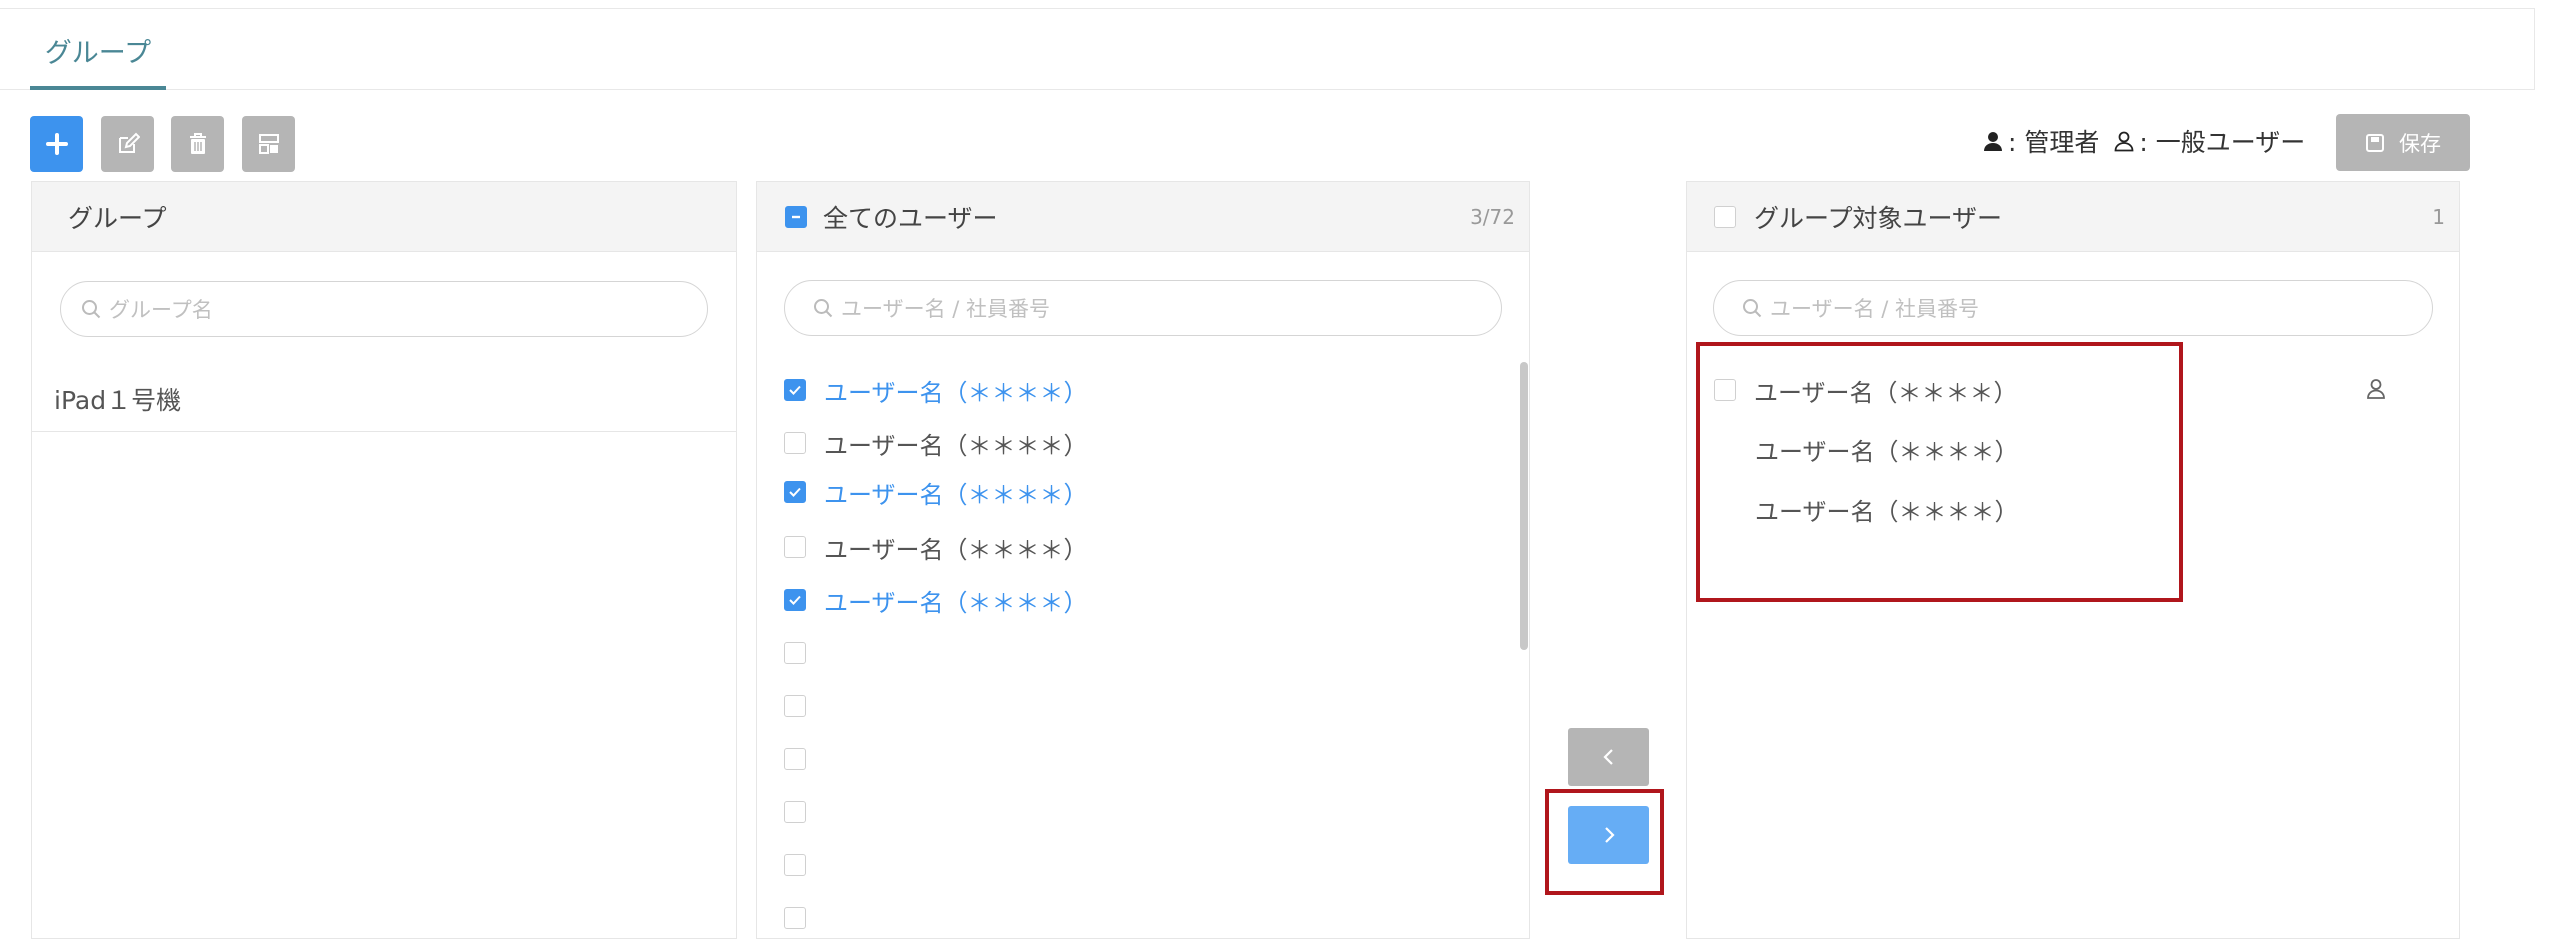  Describe the element at coordinates (1939, 472) in the screenshot. I see `highlight-target-users` at that location.